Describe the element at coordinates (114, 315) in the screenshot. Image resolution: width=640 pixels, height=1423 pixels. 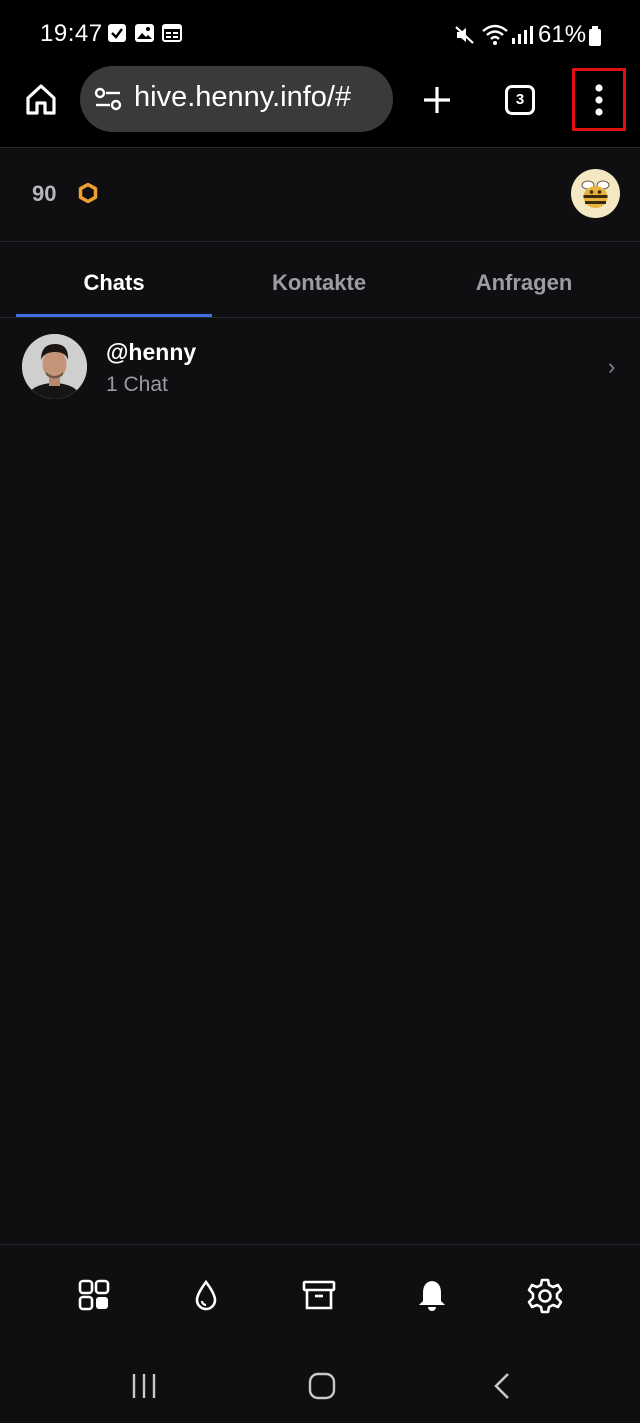
I see `active-tab-indicator` at that location.